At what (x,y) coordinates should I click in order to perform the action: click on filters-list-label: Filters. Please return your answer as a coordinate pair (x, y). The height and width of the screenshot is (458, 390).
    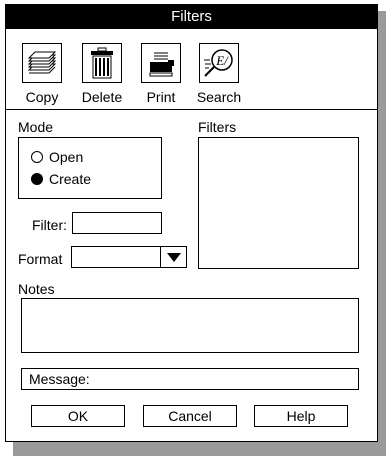
    Looking at the image, I should click on (217, 127).